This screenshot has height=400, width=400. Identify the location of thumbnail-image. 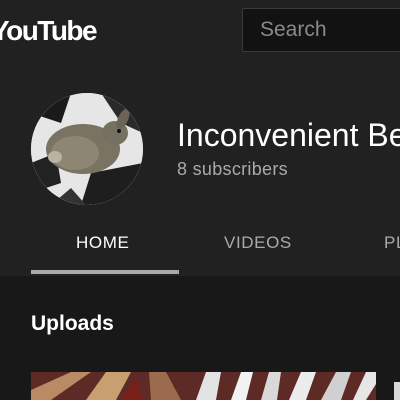
(203, 386).